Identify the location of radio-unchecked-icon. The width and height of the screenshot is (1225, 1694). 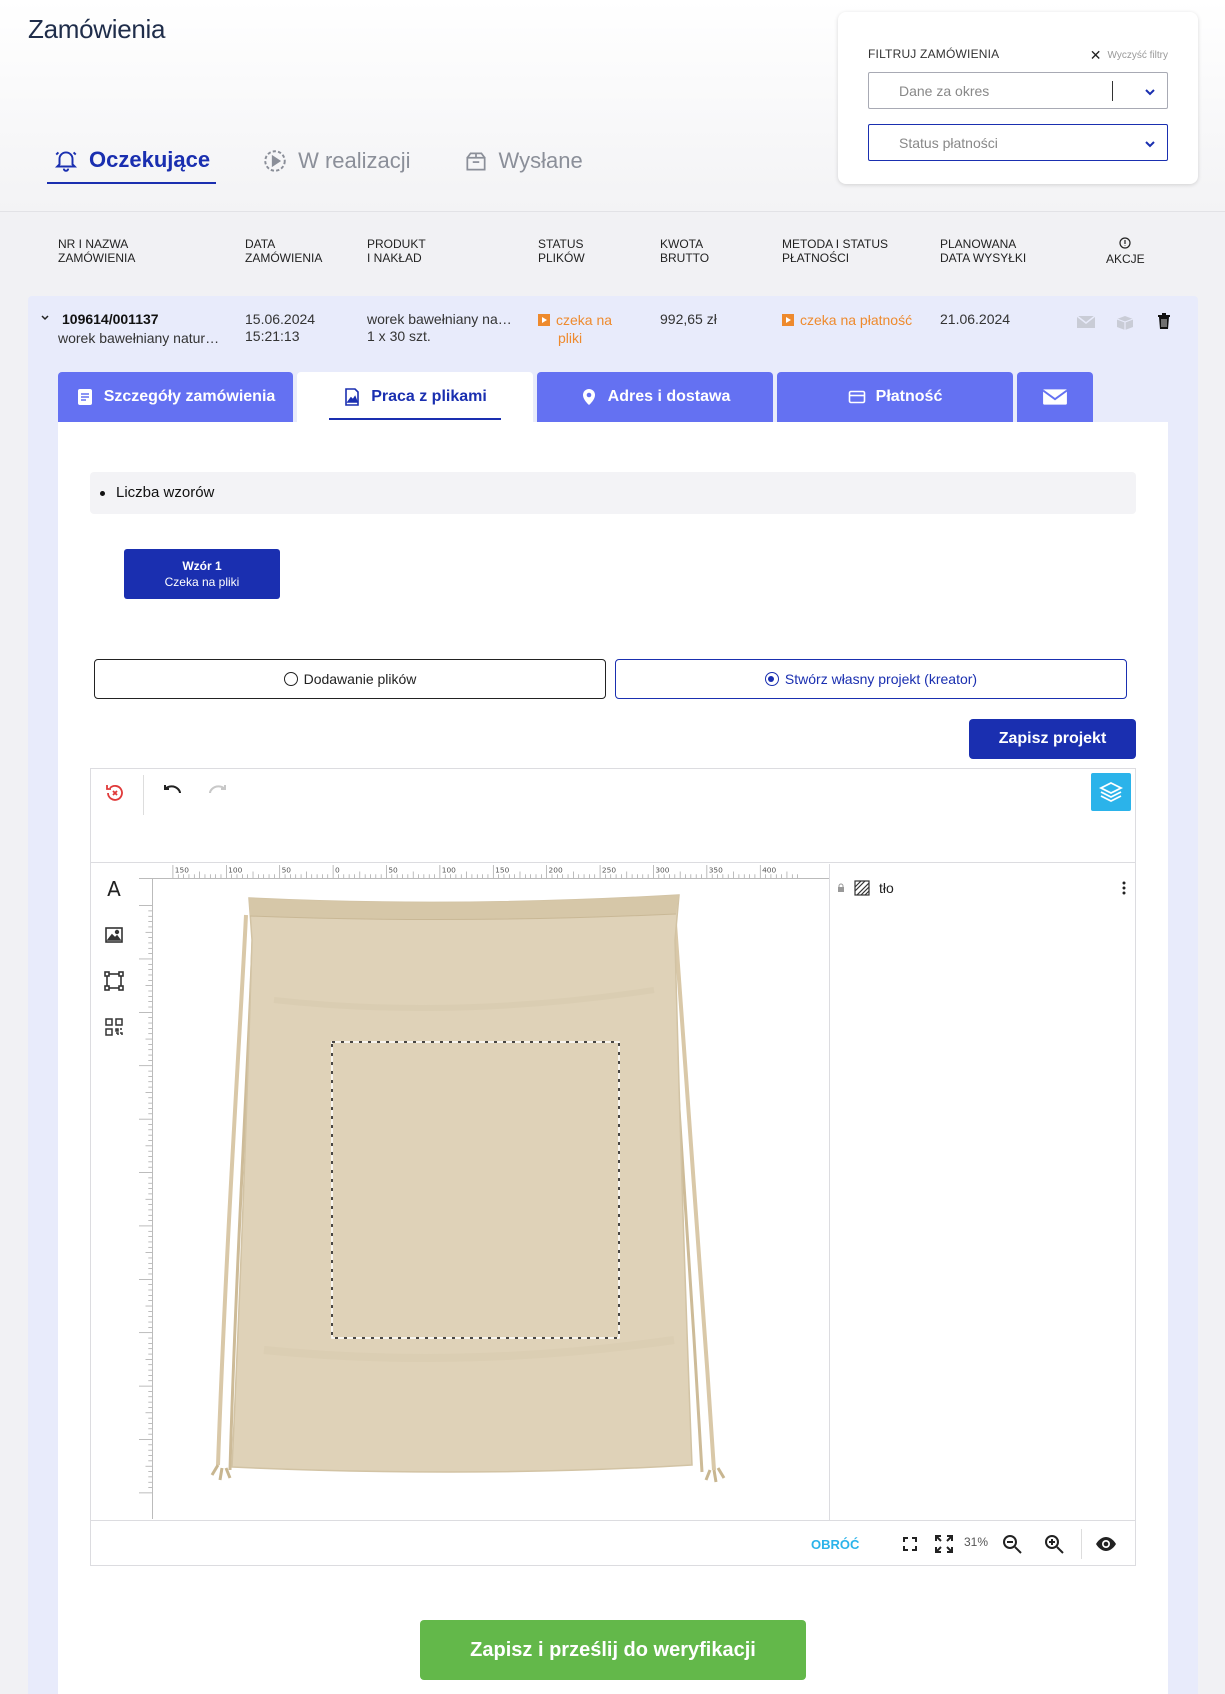
(290, 679).